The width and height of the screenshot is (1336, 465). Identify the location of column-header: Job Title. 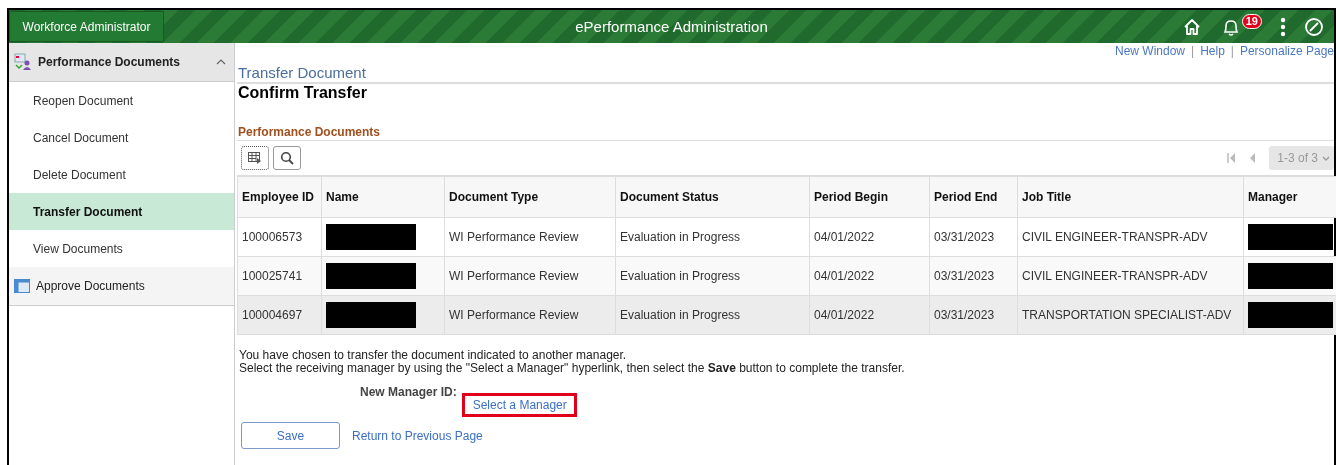
(1130, 197).